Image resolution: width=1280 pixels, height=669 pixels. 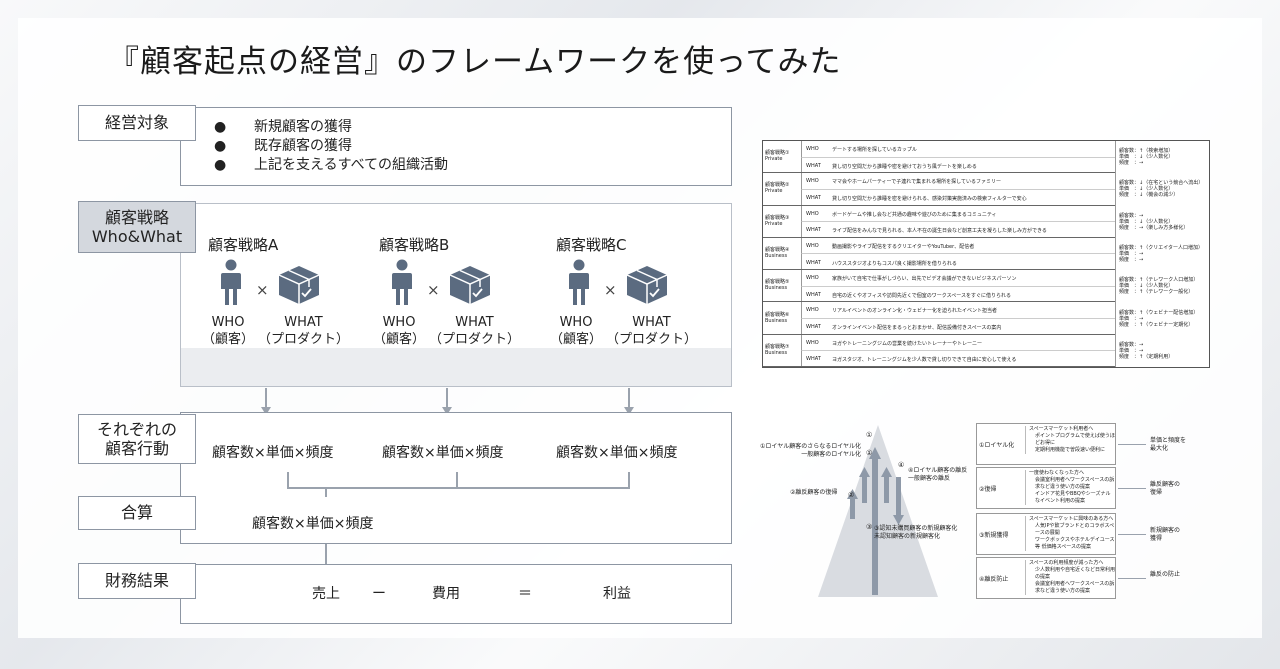 I want to click on target-bullets: ● 新規顧客の獲得 ● 既存顧客の獲得 ● 上記を支えるすべての組織活動, so click(x=331, y=146).